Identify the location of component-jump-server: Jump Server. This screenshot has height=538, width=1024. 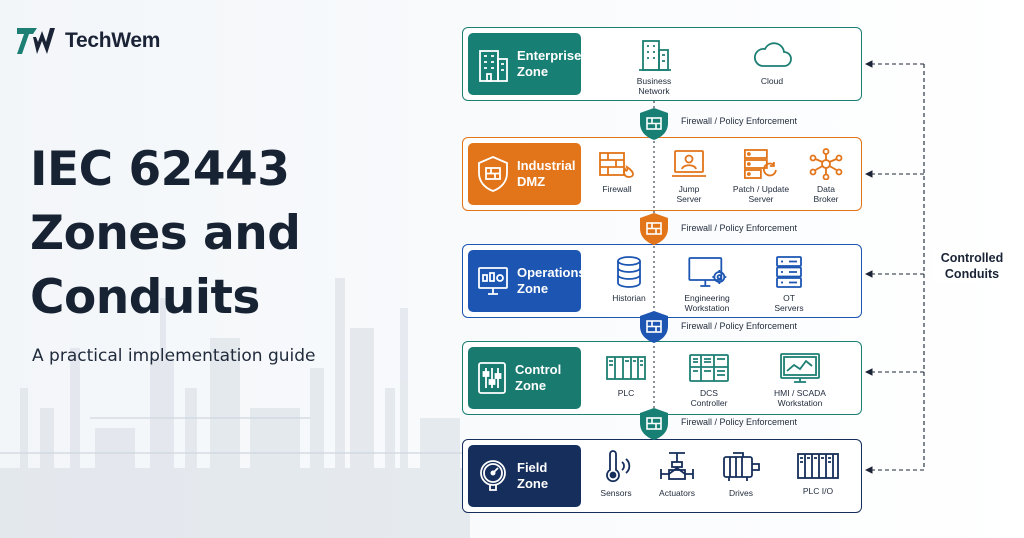
(689, 176).